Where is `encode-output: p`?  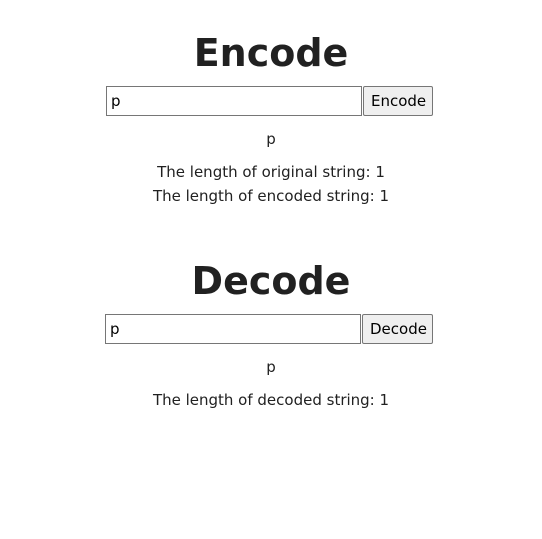
encode-output: p is located at coordinates (271, 139).